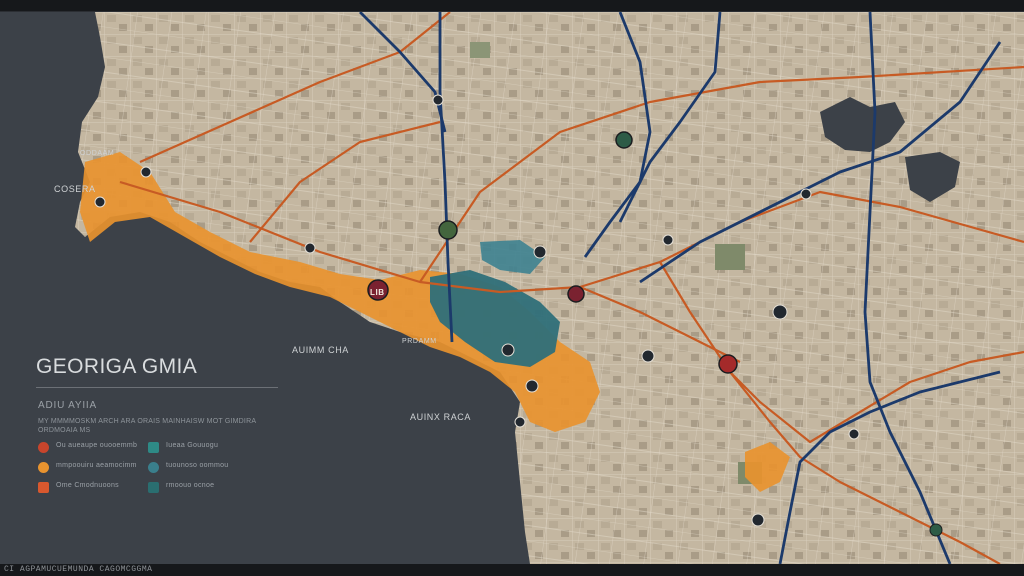 This screenshot has width=1024, height=576. What do you see at coordinates (87, 485) in the screenshot?
I see `legend-label: Ome Cmodnuoons` at bounding box center [87, 485].